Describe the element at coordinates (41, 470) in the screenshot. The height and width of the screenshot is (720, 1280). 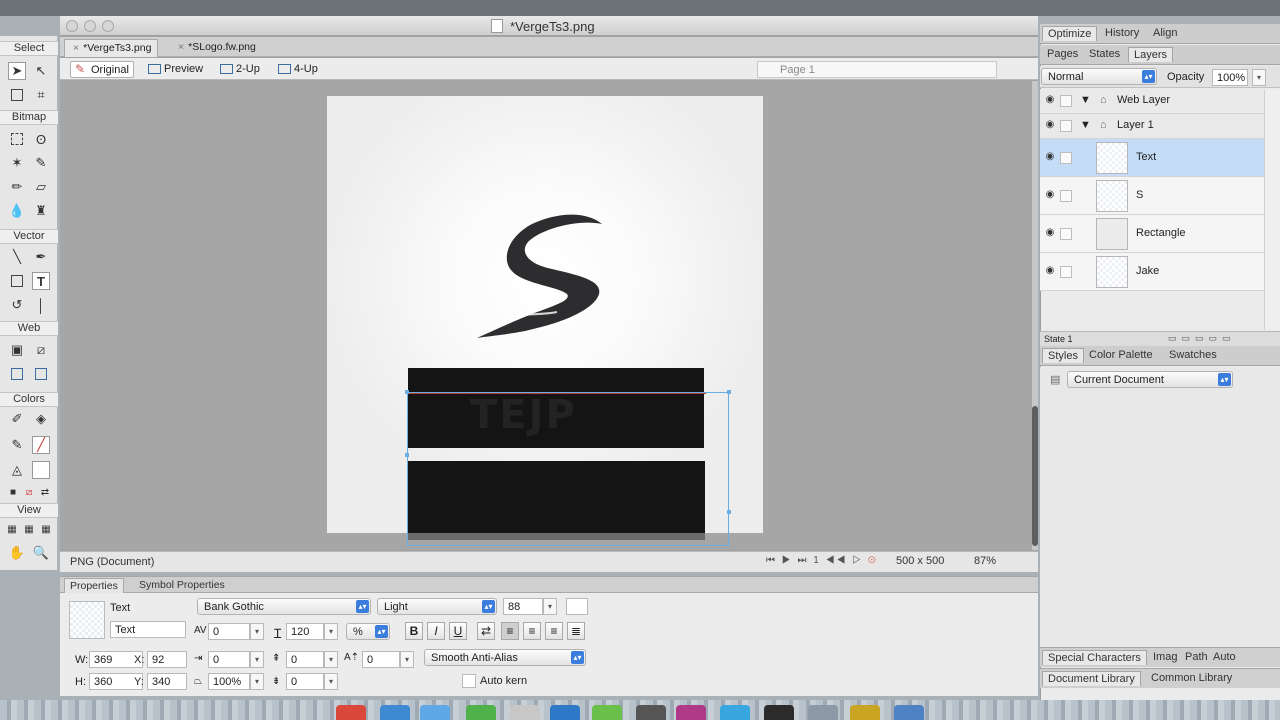
I see `fill-swatch` at that location.